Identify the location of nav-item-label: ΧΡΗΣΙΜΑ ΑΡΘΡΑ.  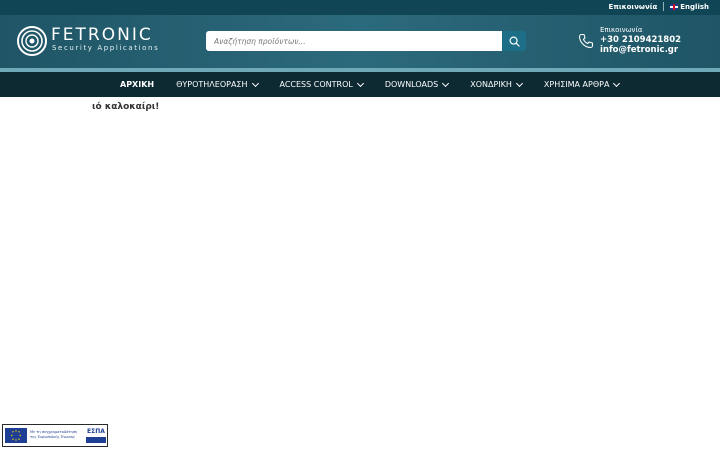
(576, 84).